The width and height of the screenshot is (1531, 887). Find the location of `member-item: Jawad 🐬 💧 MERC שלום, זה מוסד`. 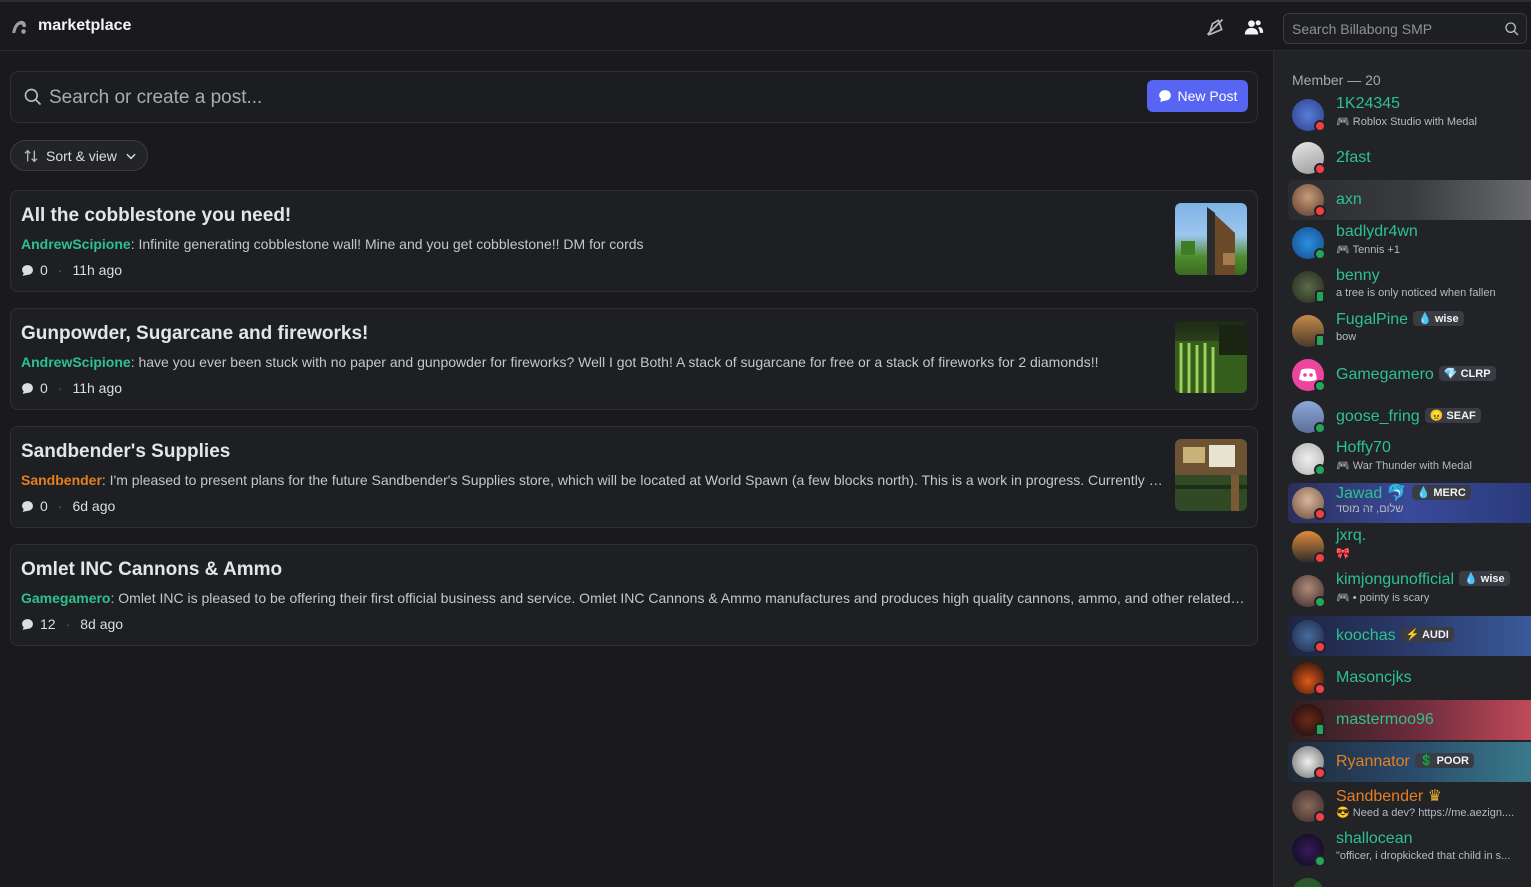

member-item: Jawad 🐬 💧 MERC שלום, זה מוסד is located at coordinates (1409, 503).